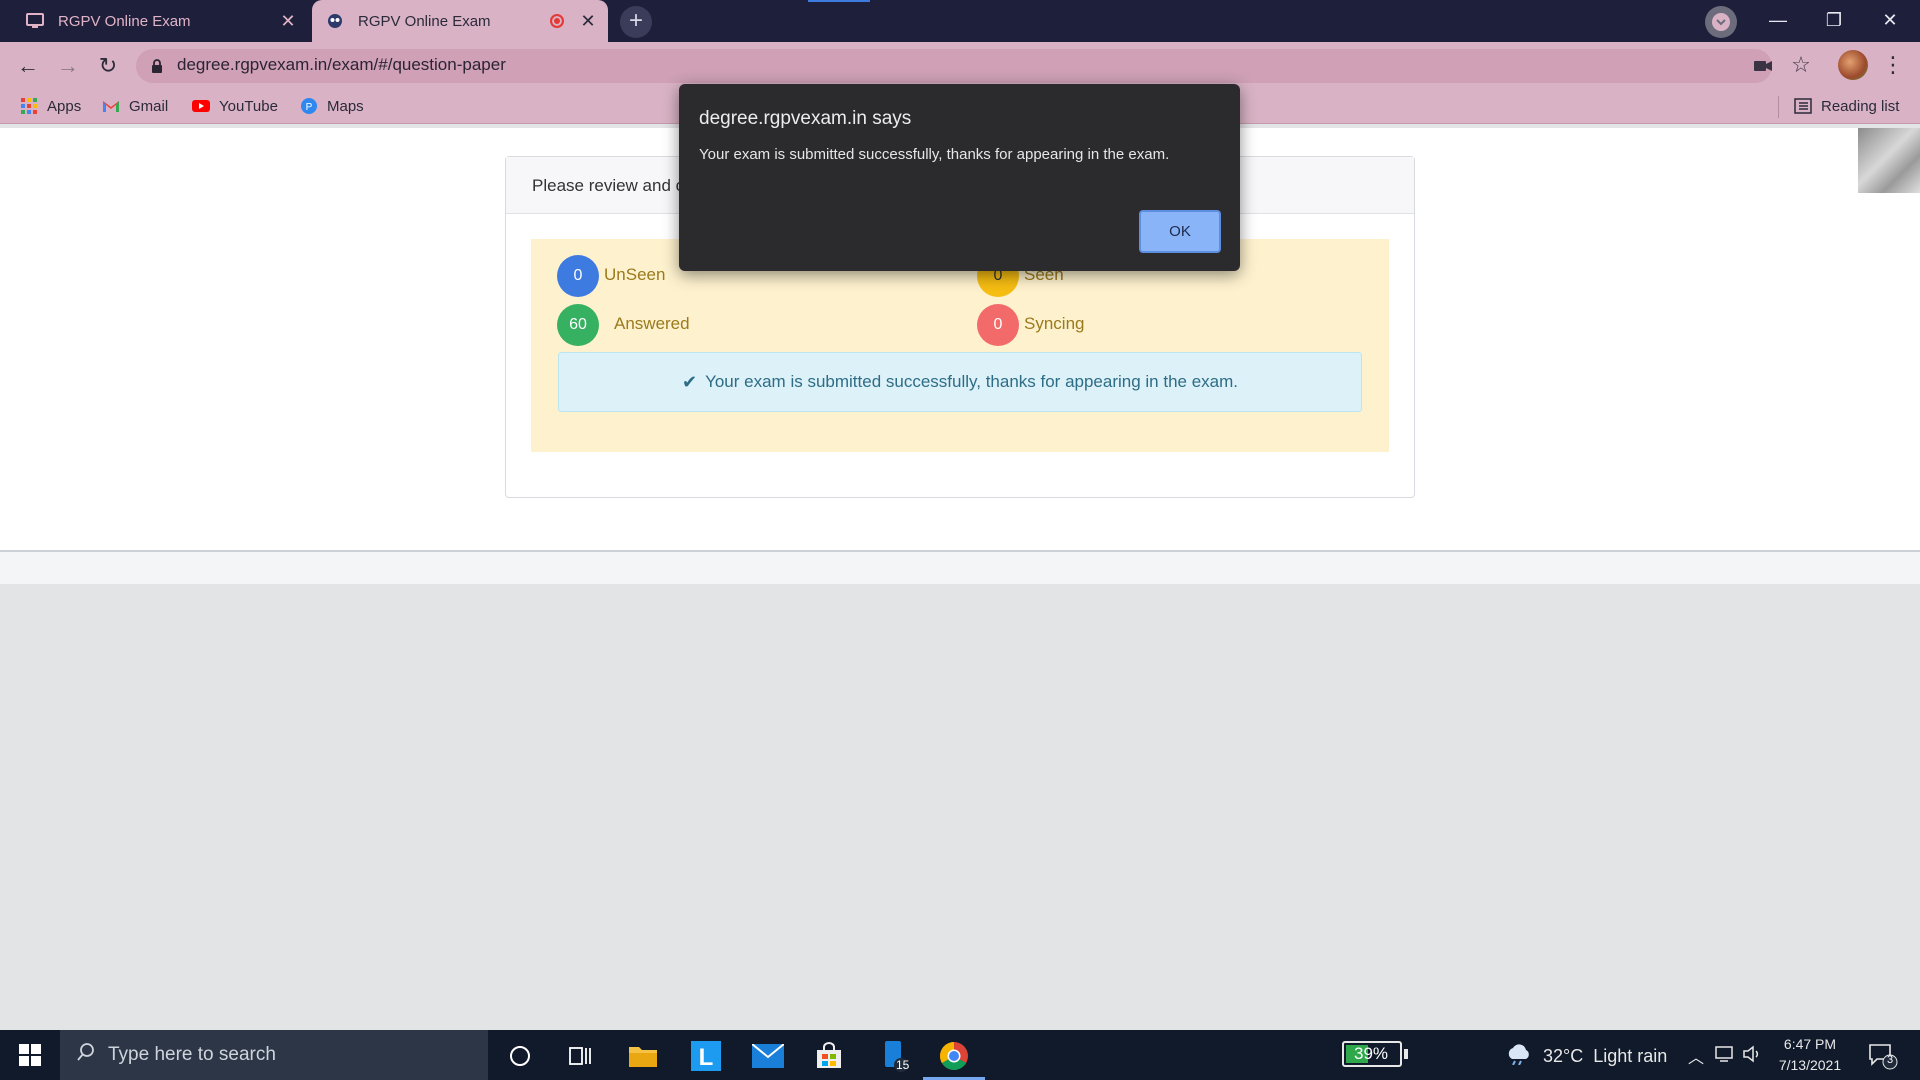  Describe the element at coordinates (960, 568) in the screenshot. I see `page-footer-strip` at that location.